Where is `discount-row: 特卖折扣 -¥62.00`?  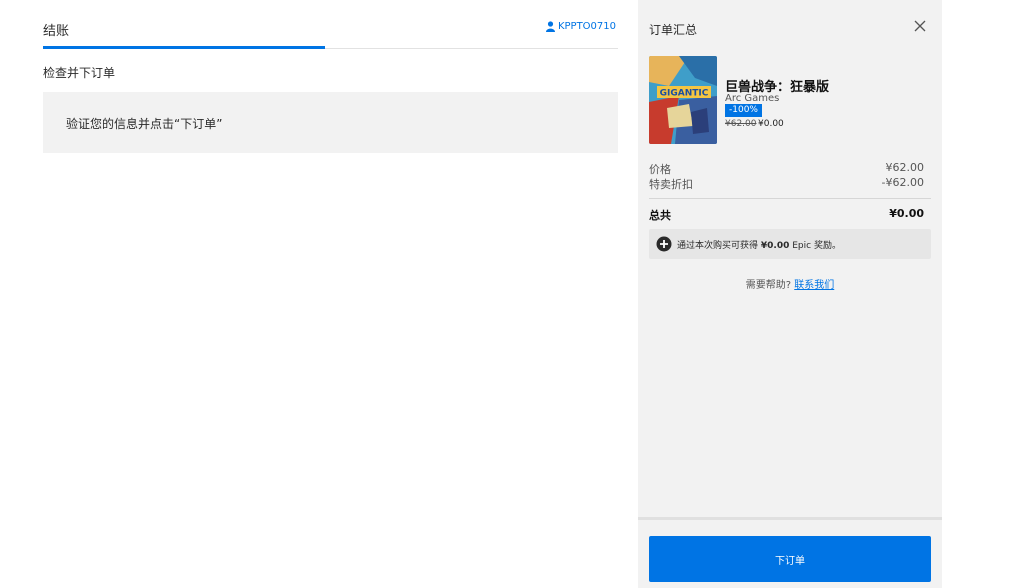
discount-row: 特卖折扣 -¥62.00 is located at coordinates (786, 184).